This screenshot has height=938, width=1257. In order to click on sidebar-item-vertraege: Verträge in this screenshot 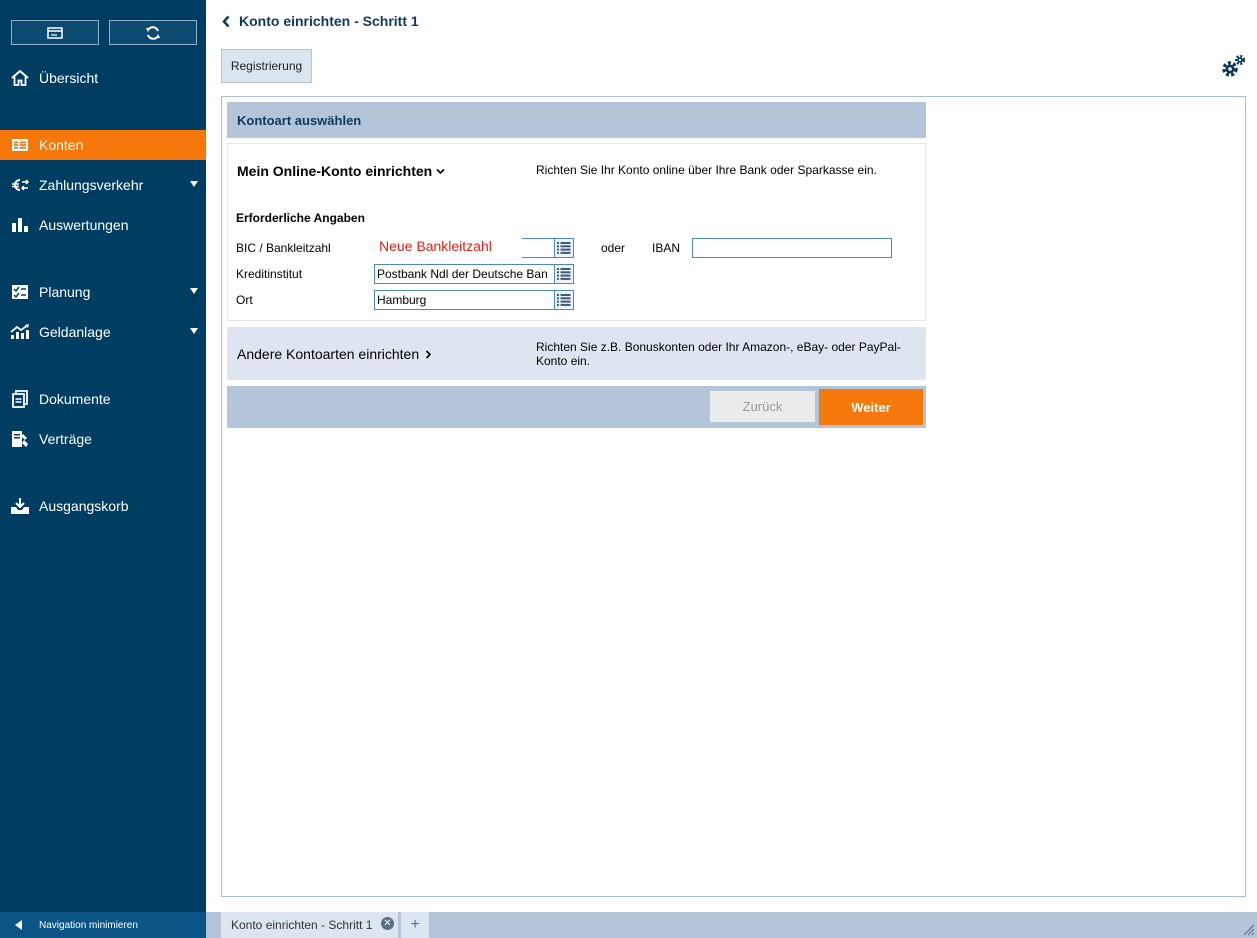, I will do `click(103, 439)`.